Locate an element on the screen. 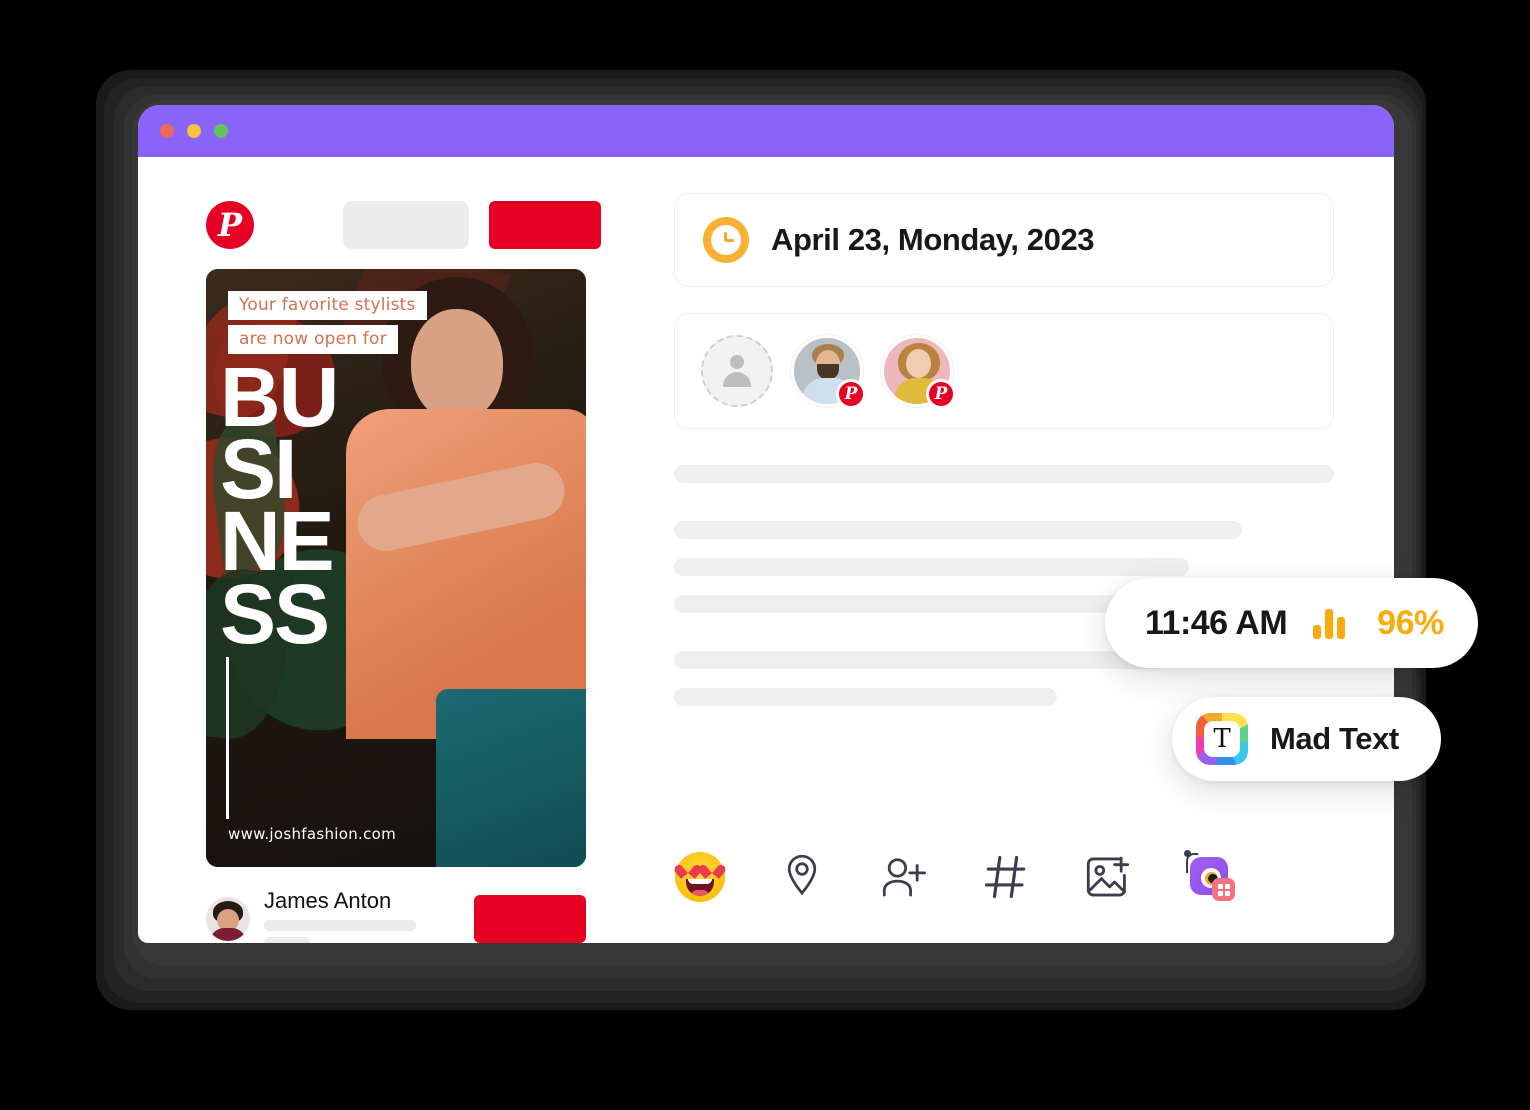  time-usage-badge: 11:46 AM 96% is located at coordinates (1291, 623).